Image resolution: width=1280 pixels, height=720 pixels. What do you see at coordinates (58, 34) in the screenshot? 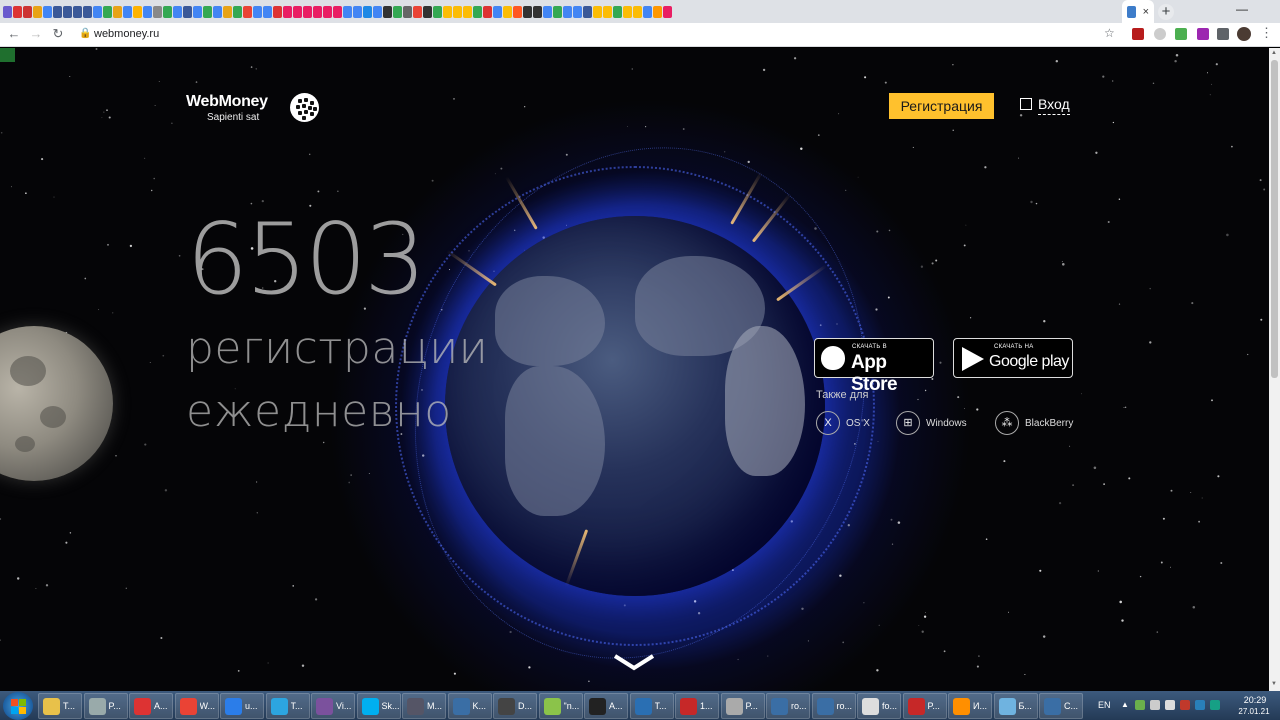
I see `reload-button: ↻` at bounding box center [58, 34].